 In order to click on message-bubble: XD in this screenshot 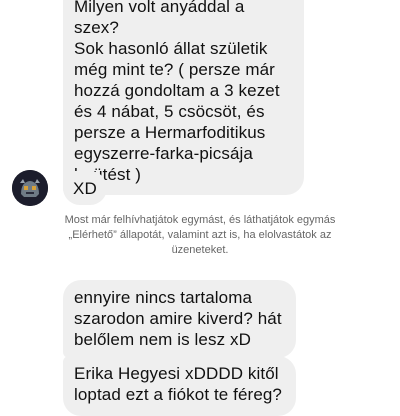, I will do `click(85, 188)`.